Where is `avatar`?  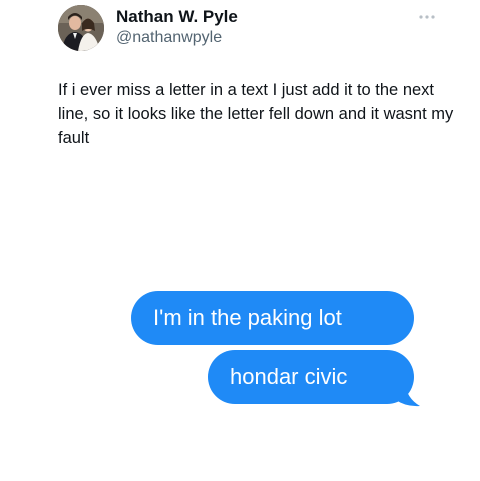
avatar is located at coordinates (81, 28).